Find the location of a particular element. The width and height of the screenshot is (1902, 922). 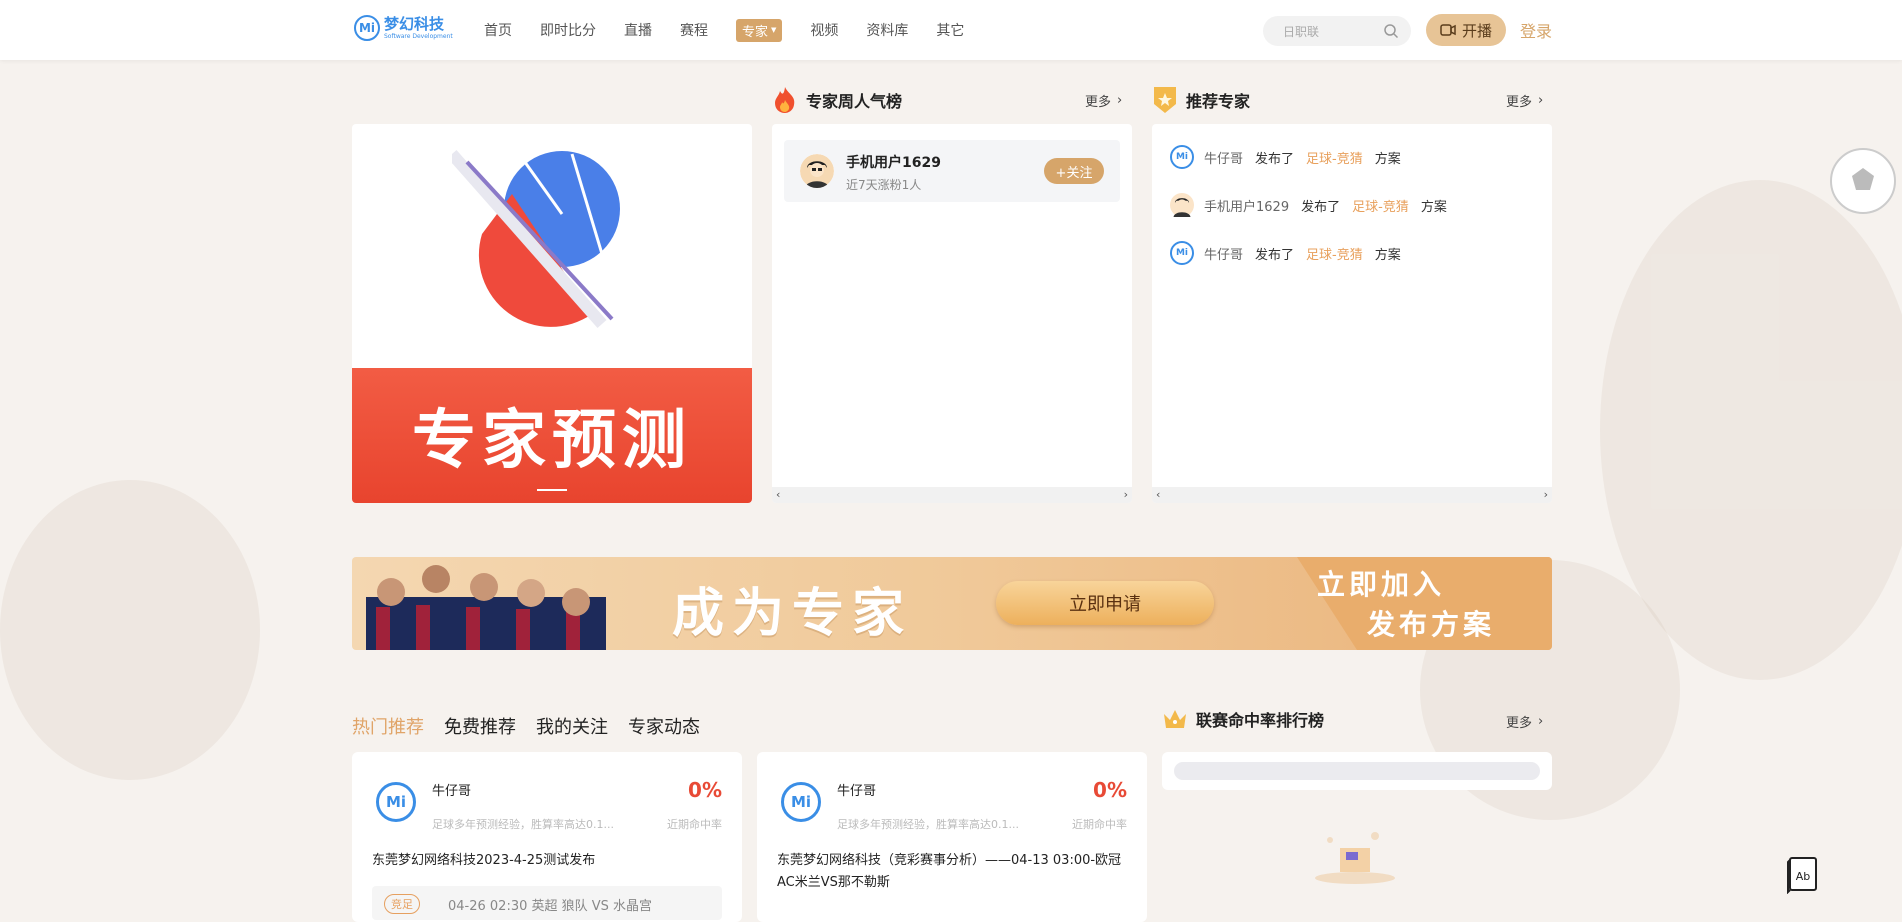

weekly-popularity-title: 专家周人气榜 is located at coordinates (854, 101).